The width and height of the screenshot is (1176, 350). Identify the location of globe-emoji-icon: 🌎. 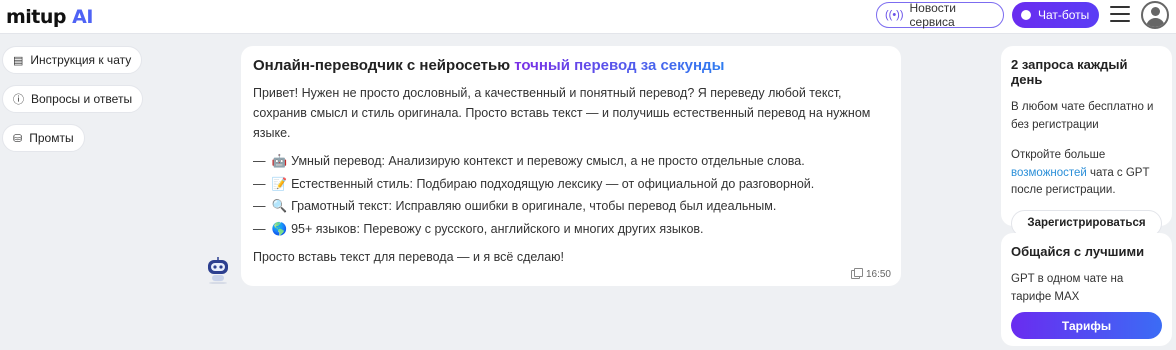
(279, 228).